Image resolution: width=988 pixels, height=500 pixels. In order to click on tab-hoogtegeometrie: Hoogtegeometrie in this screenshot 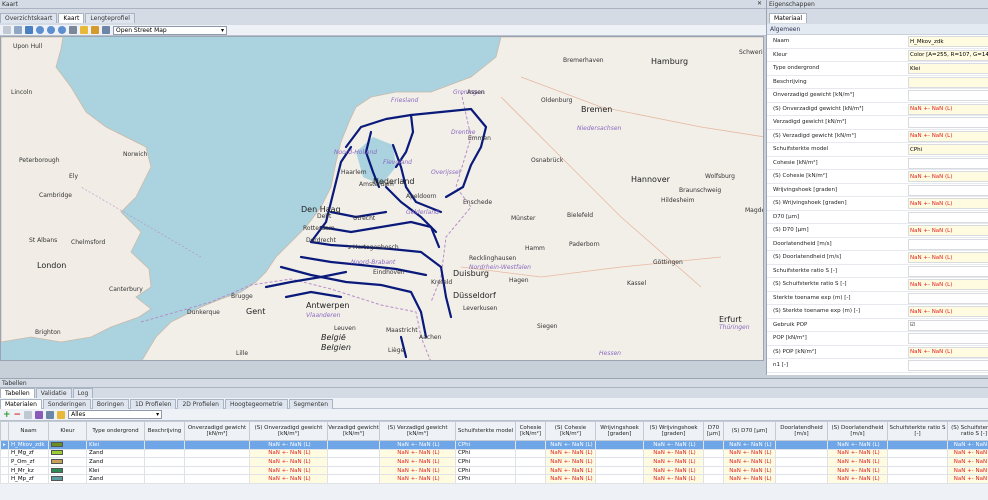, I will do `click(256, 404)`.